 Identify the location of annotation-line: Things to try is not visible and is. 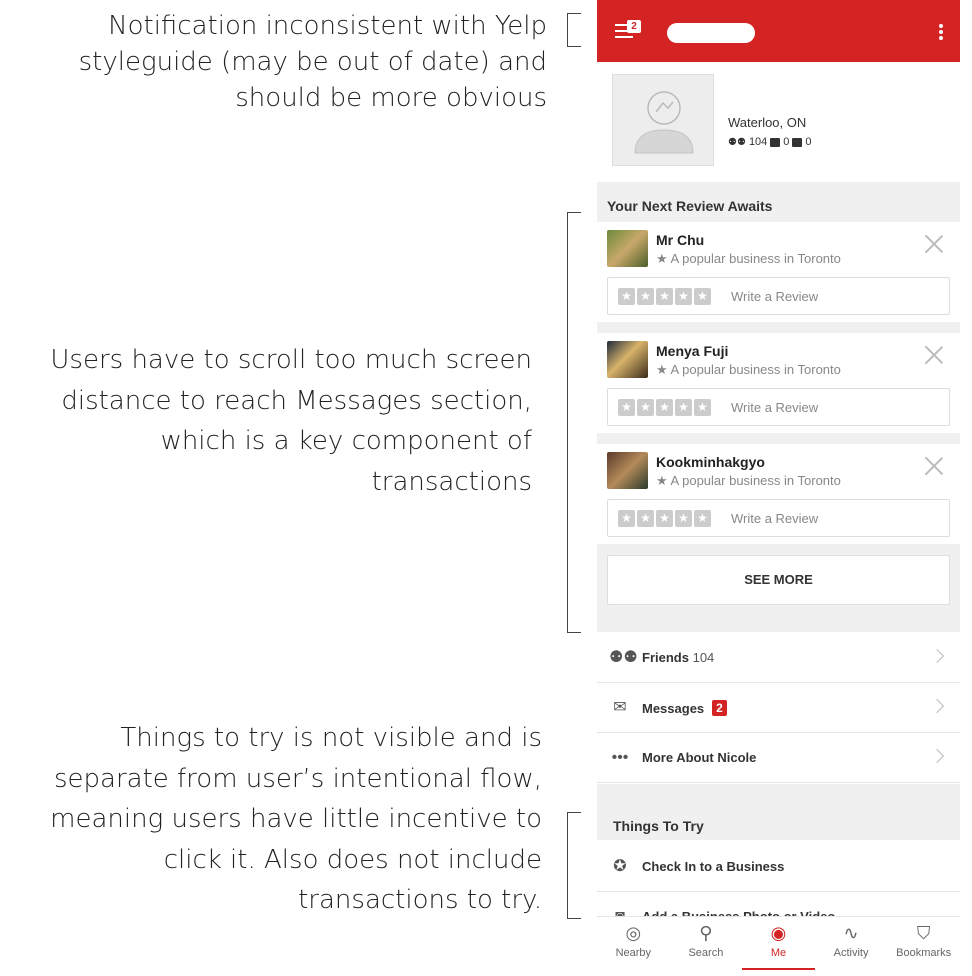
(331, 738).